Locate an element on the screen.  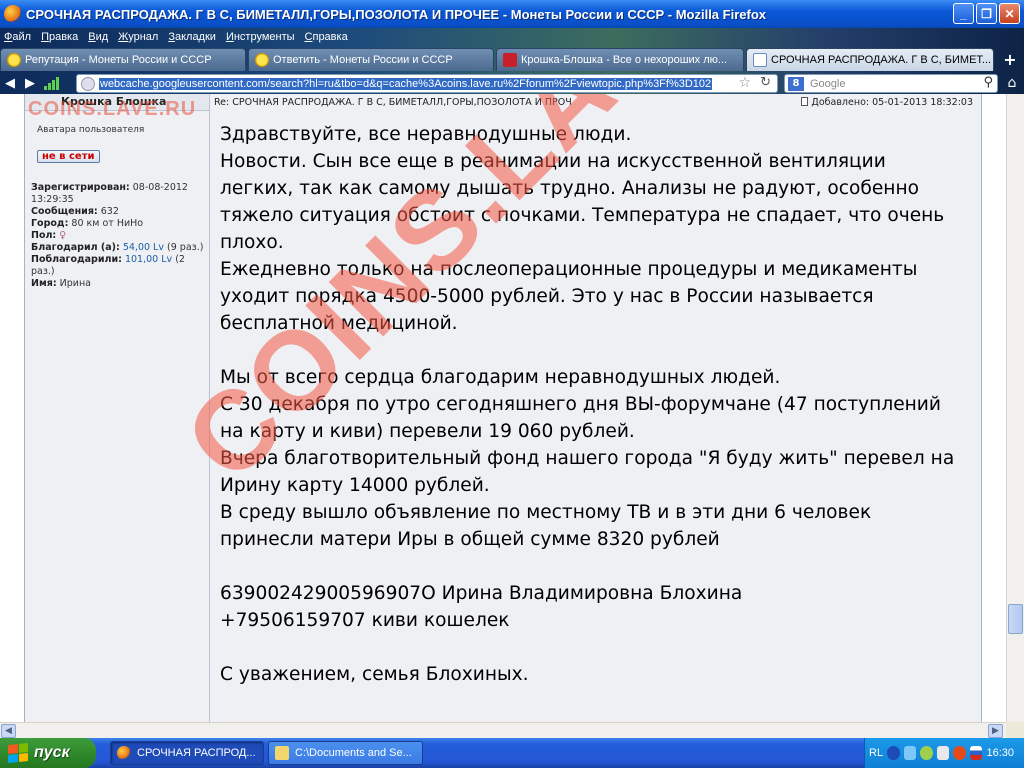
tab-reply: Ответить - Монеты России и СССР is located at coordinates (371, 59).